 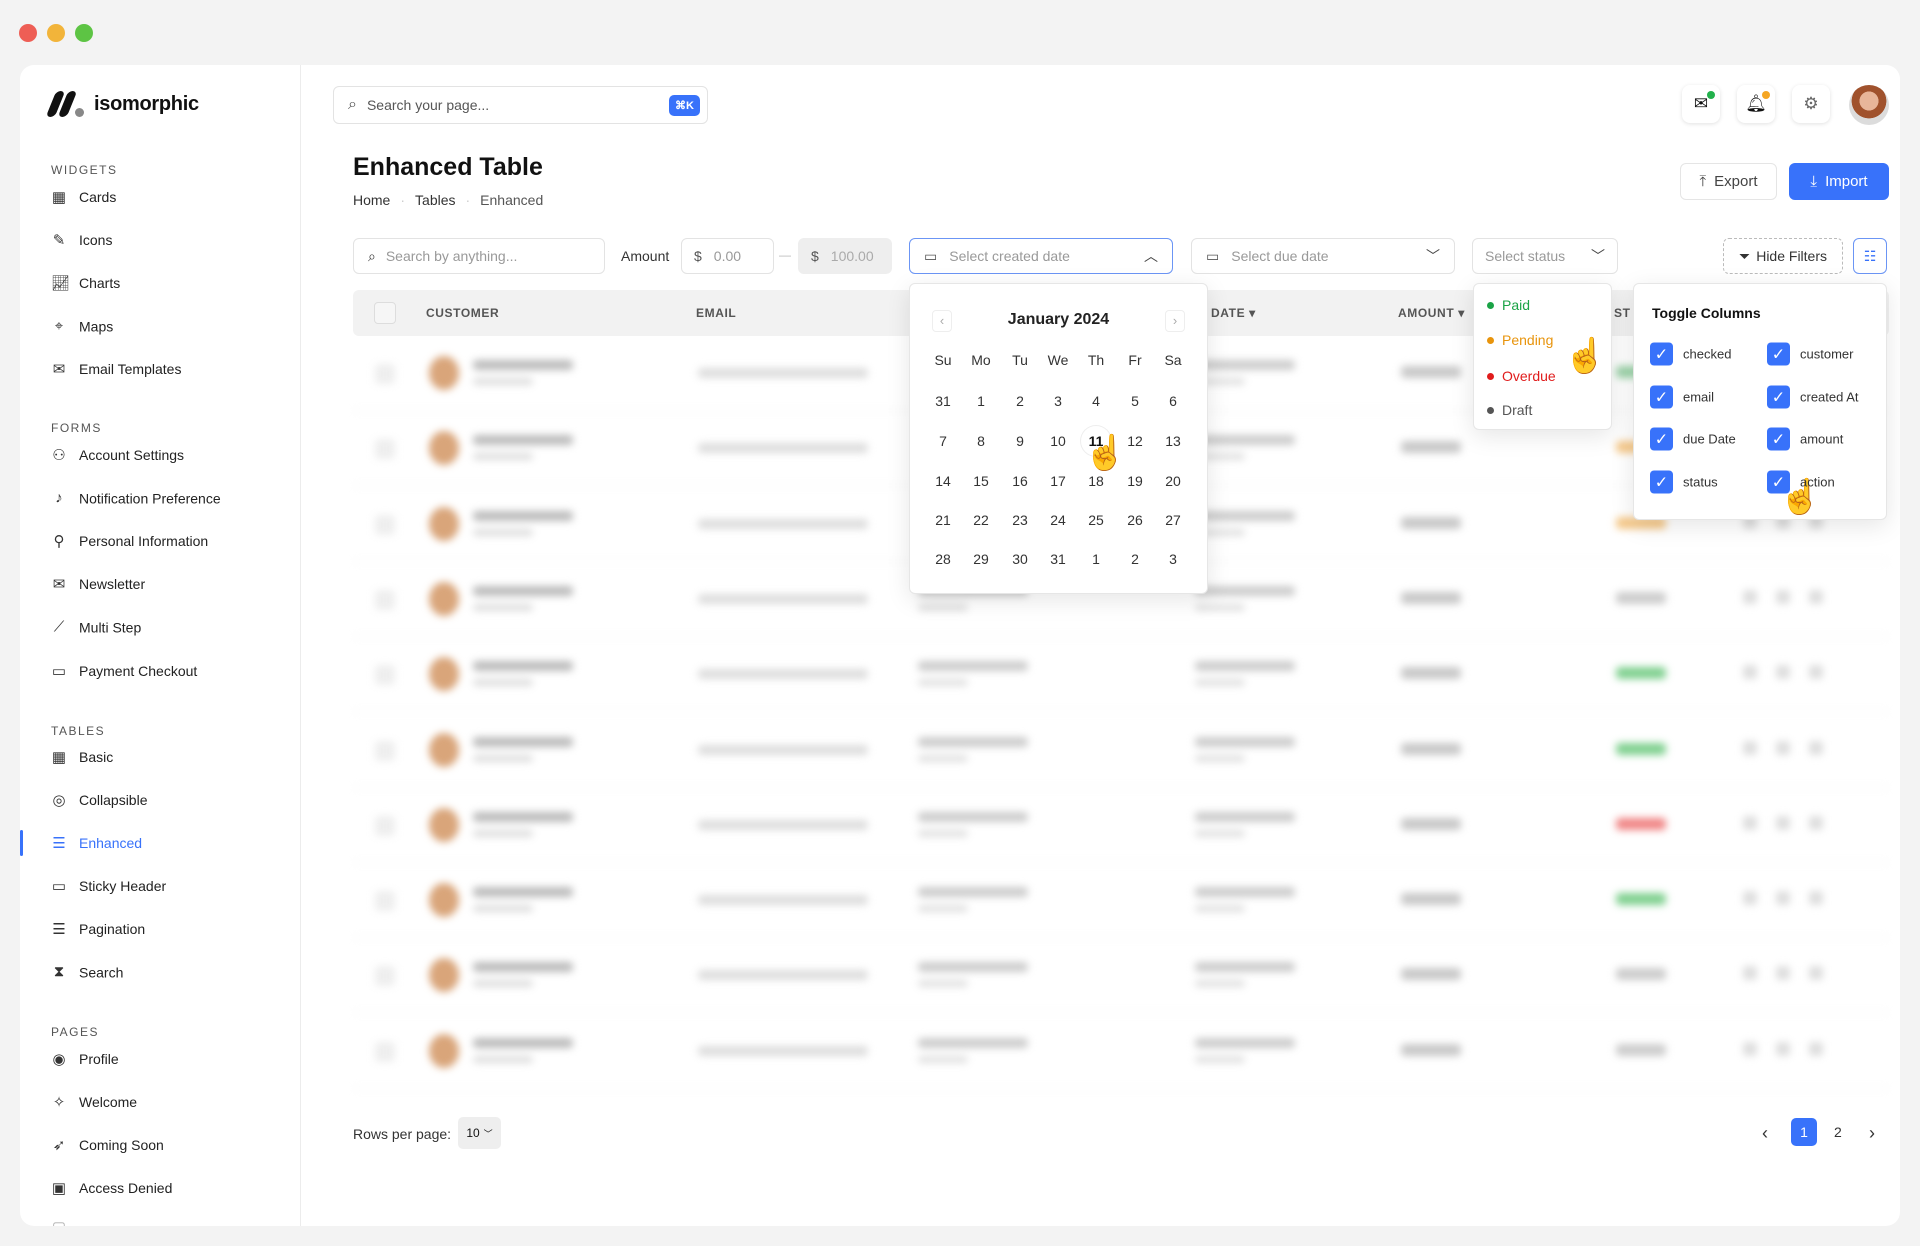 I want to click on amount-max-input: $100.00, so click(x=845, y=256).